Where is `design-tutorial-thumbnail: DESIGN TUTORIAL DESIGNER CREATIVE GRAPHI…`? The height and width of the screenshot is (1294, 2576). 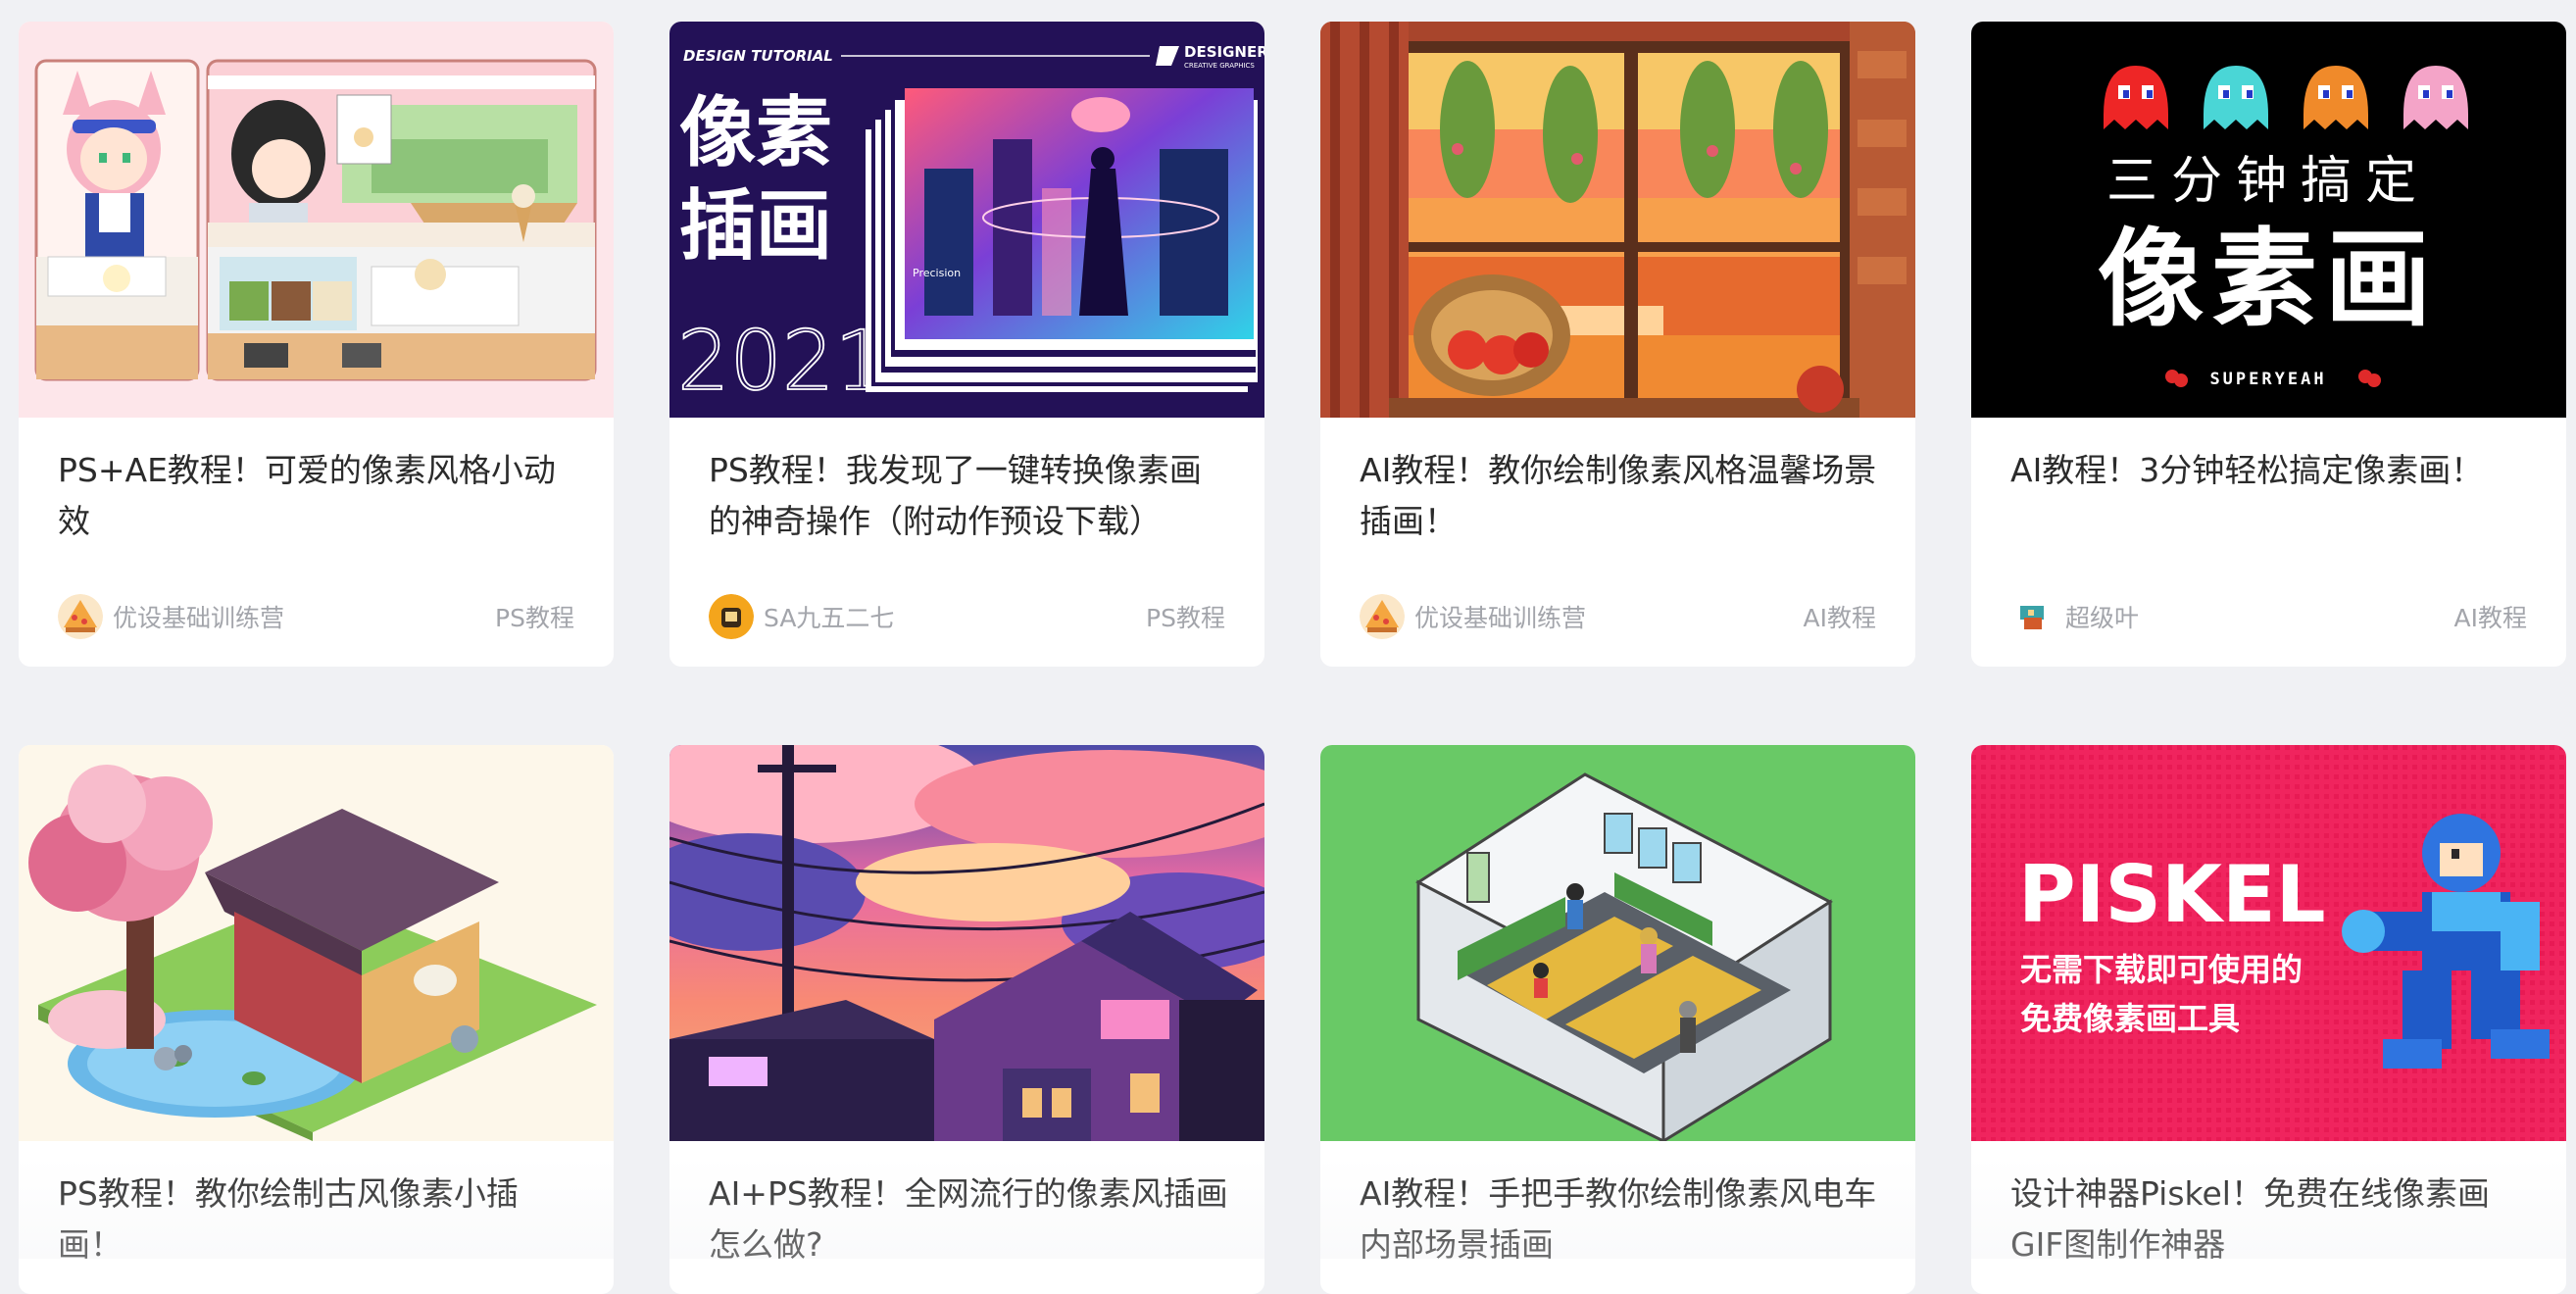
design-tutorial-thumbnail: DESIGN TUTORIAL DESIGNER CREATIVE GRAPHI… is located at coordinates (966, 220).